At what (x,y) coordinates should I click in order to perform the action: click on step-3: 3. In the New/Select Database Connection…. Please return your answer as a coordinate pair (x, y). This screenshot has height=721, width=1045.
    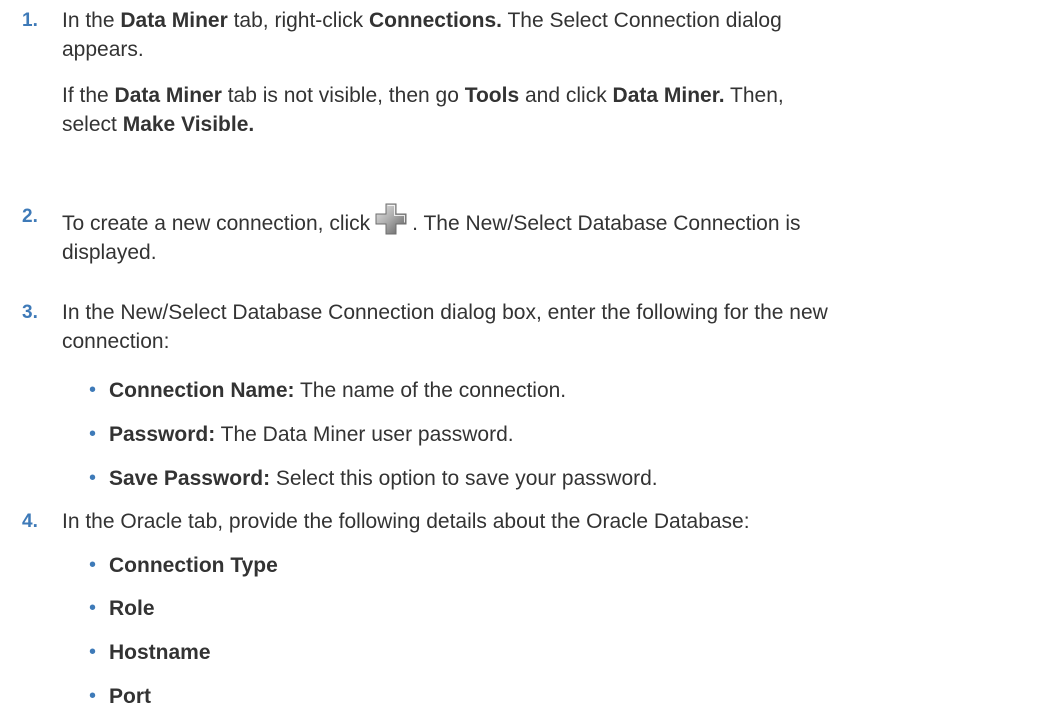
    Looking at the image, I should click on (500, 327).